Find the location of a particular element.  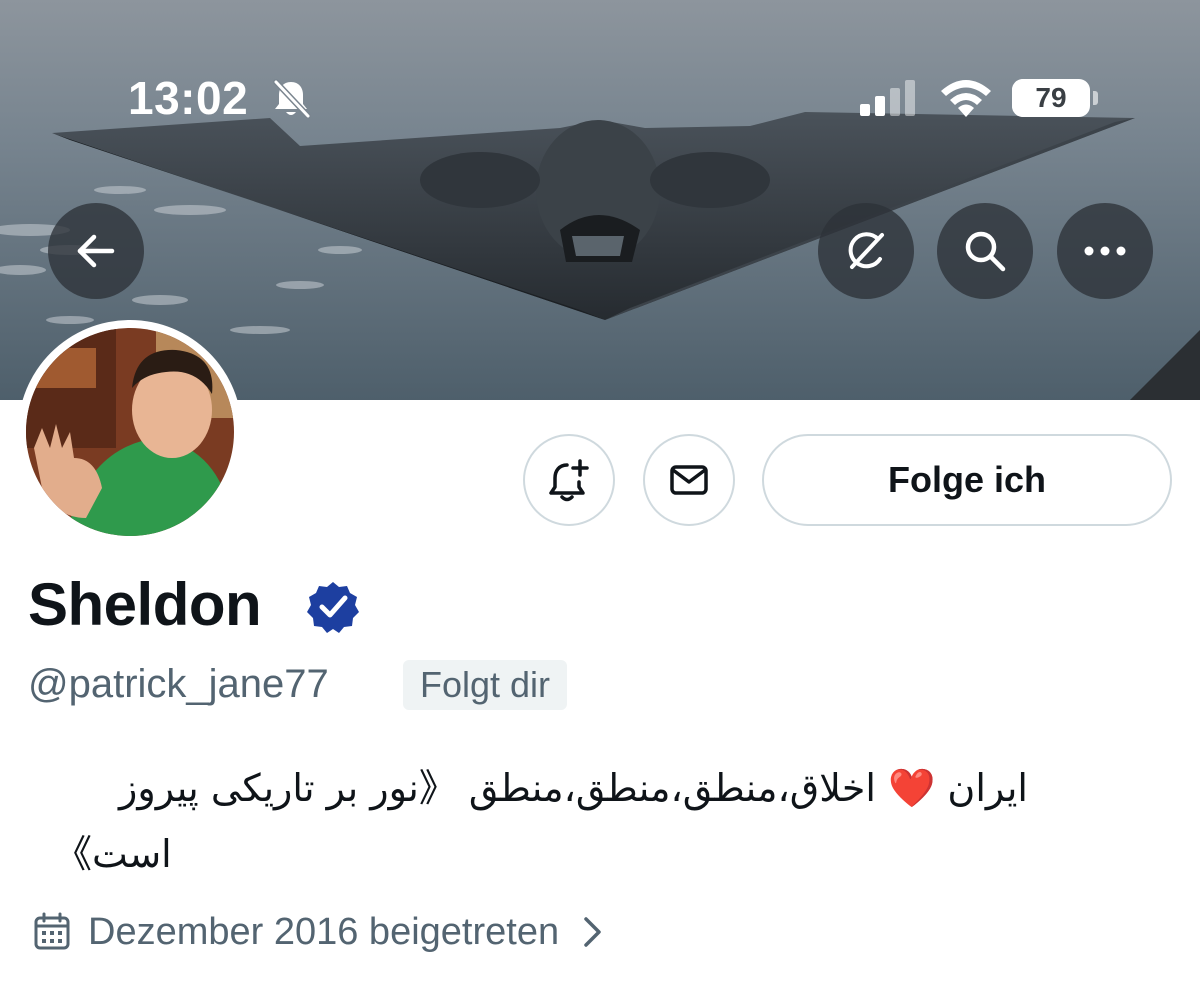

avatar-portrait is located at coordinates (130, 432).